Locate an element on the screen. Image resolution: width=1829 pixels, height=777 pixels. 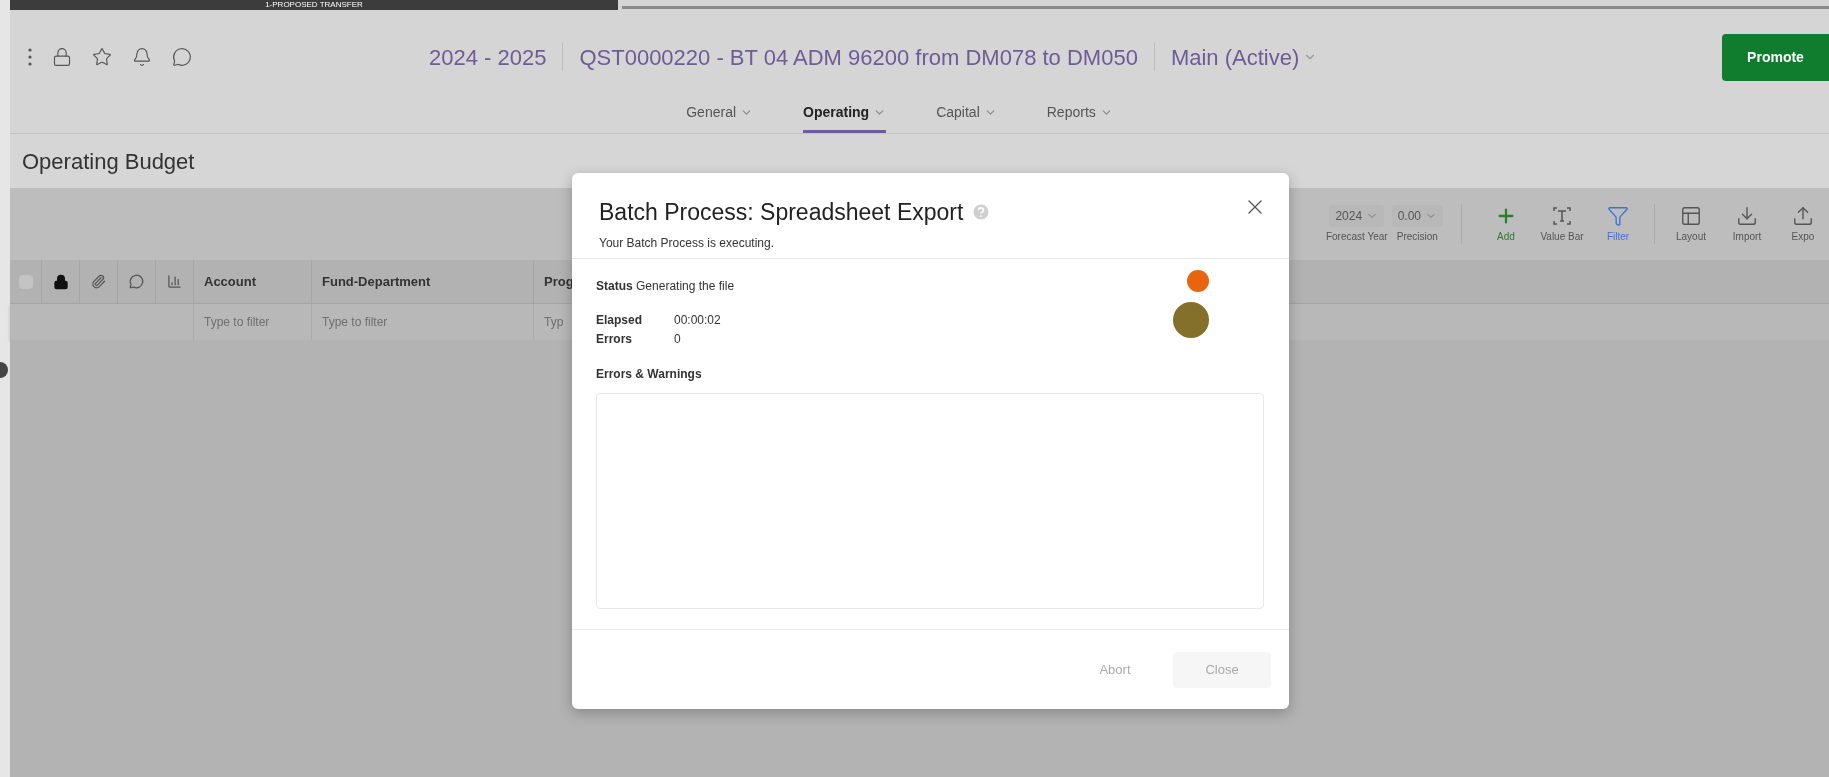
field-label: Errors is located at coordinates (615, 339).